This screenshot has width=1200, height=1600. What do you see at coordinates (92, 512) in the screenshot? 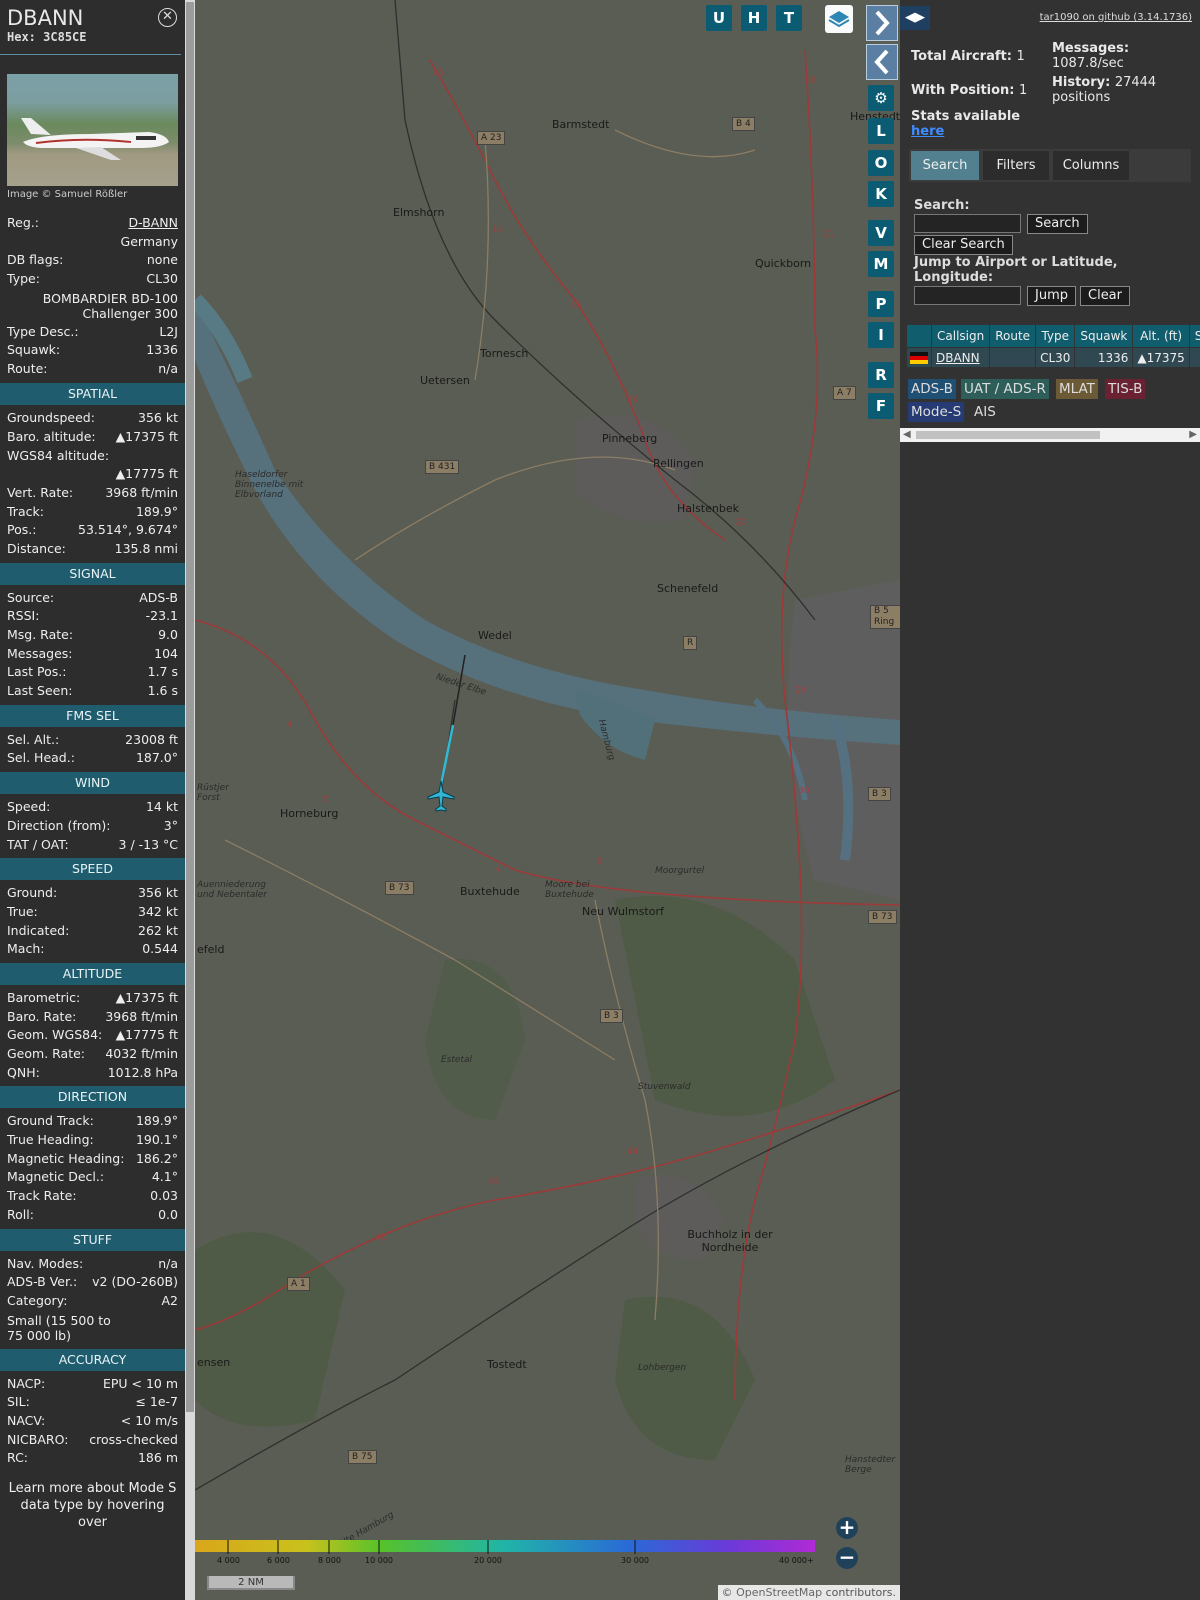
I see `info-row: Track: 189.9°` at bounding box center [92, 512].